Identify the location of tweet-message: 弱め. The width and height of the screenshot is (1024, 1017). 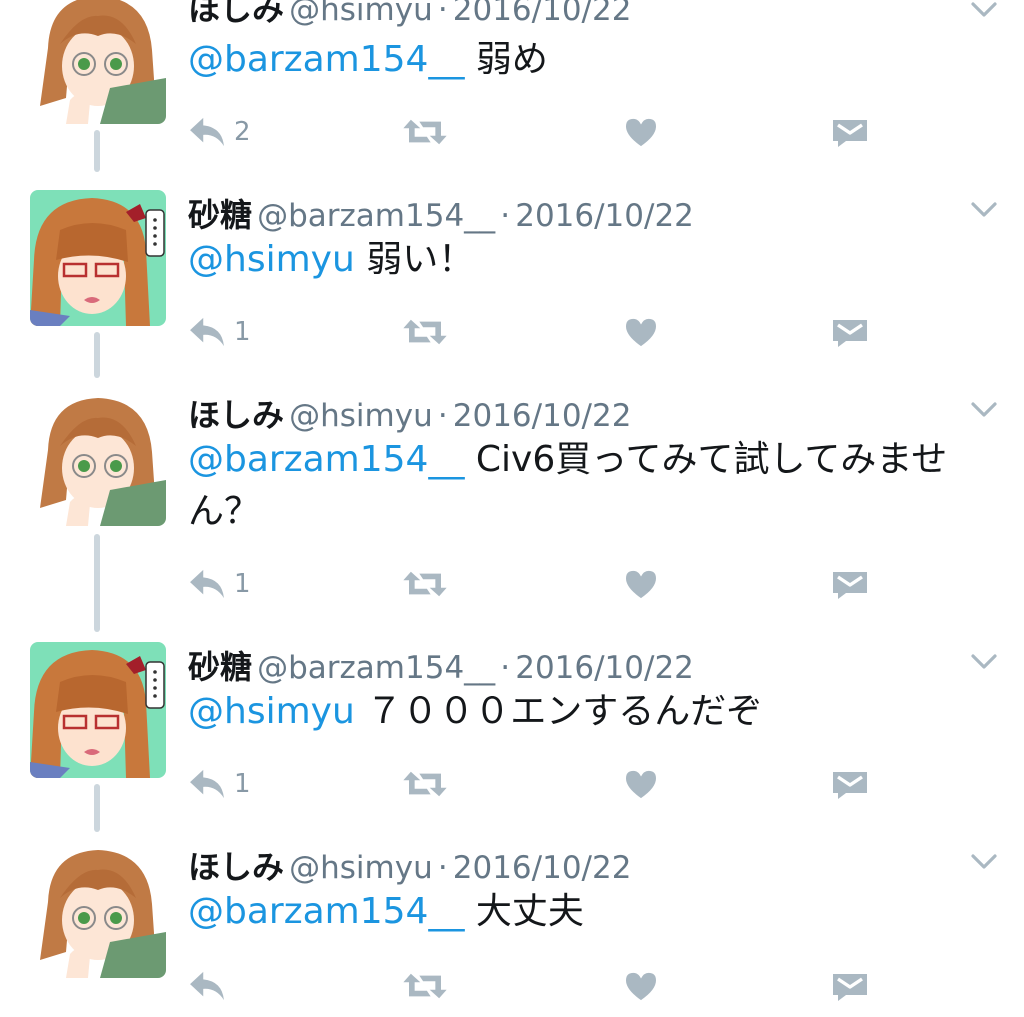
(511, 59).